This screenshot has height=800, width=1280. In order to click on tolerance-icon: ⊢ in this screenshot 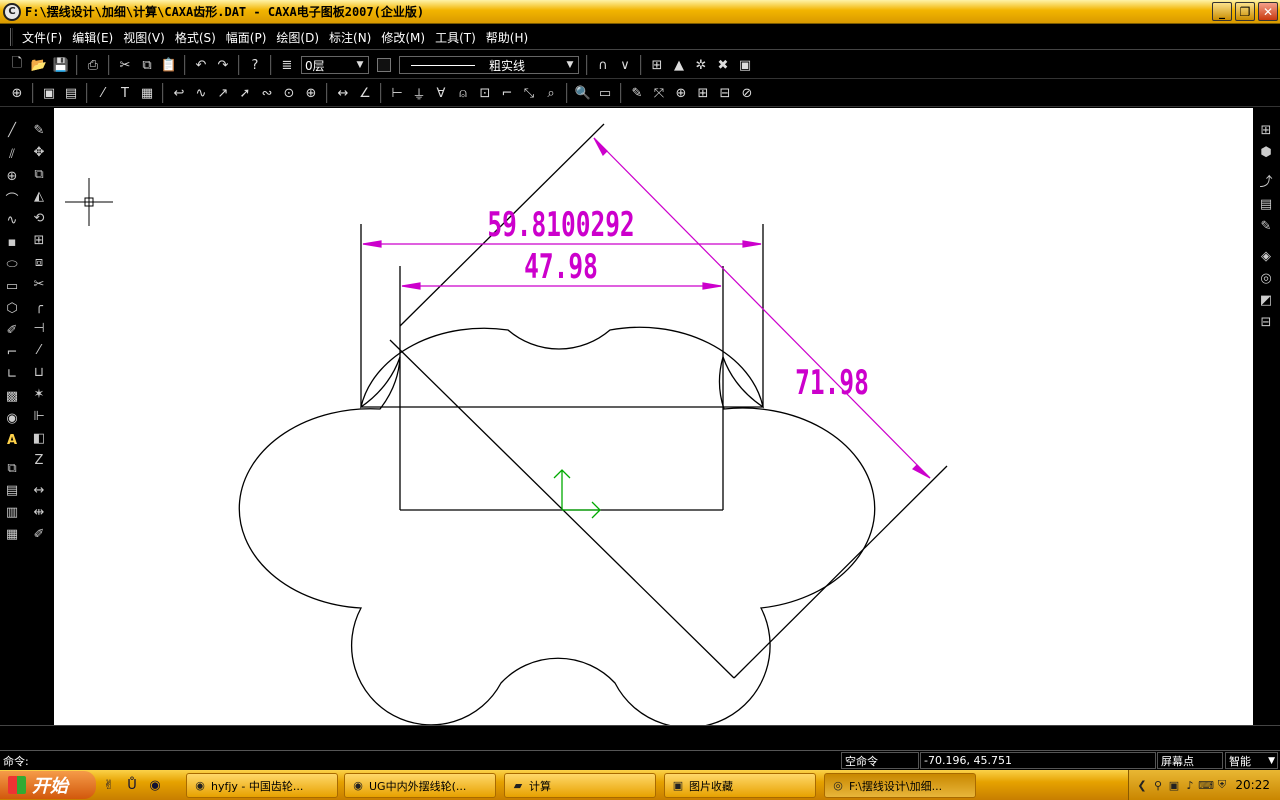, I will do `click(397, 93)`.